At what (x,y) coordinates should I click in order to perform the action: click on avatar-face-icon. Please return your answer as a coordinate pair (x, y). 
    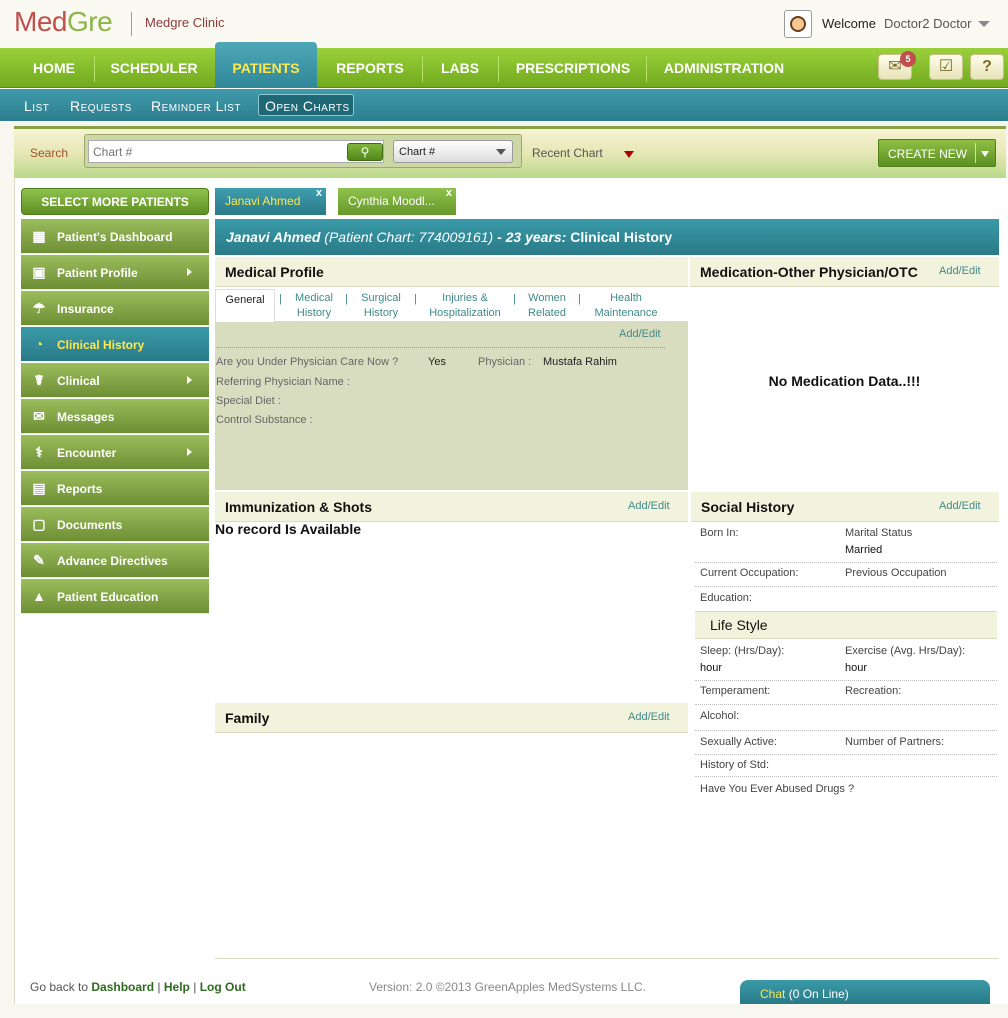
    Looking at the image, I should click on (798, 24).